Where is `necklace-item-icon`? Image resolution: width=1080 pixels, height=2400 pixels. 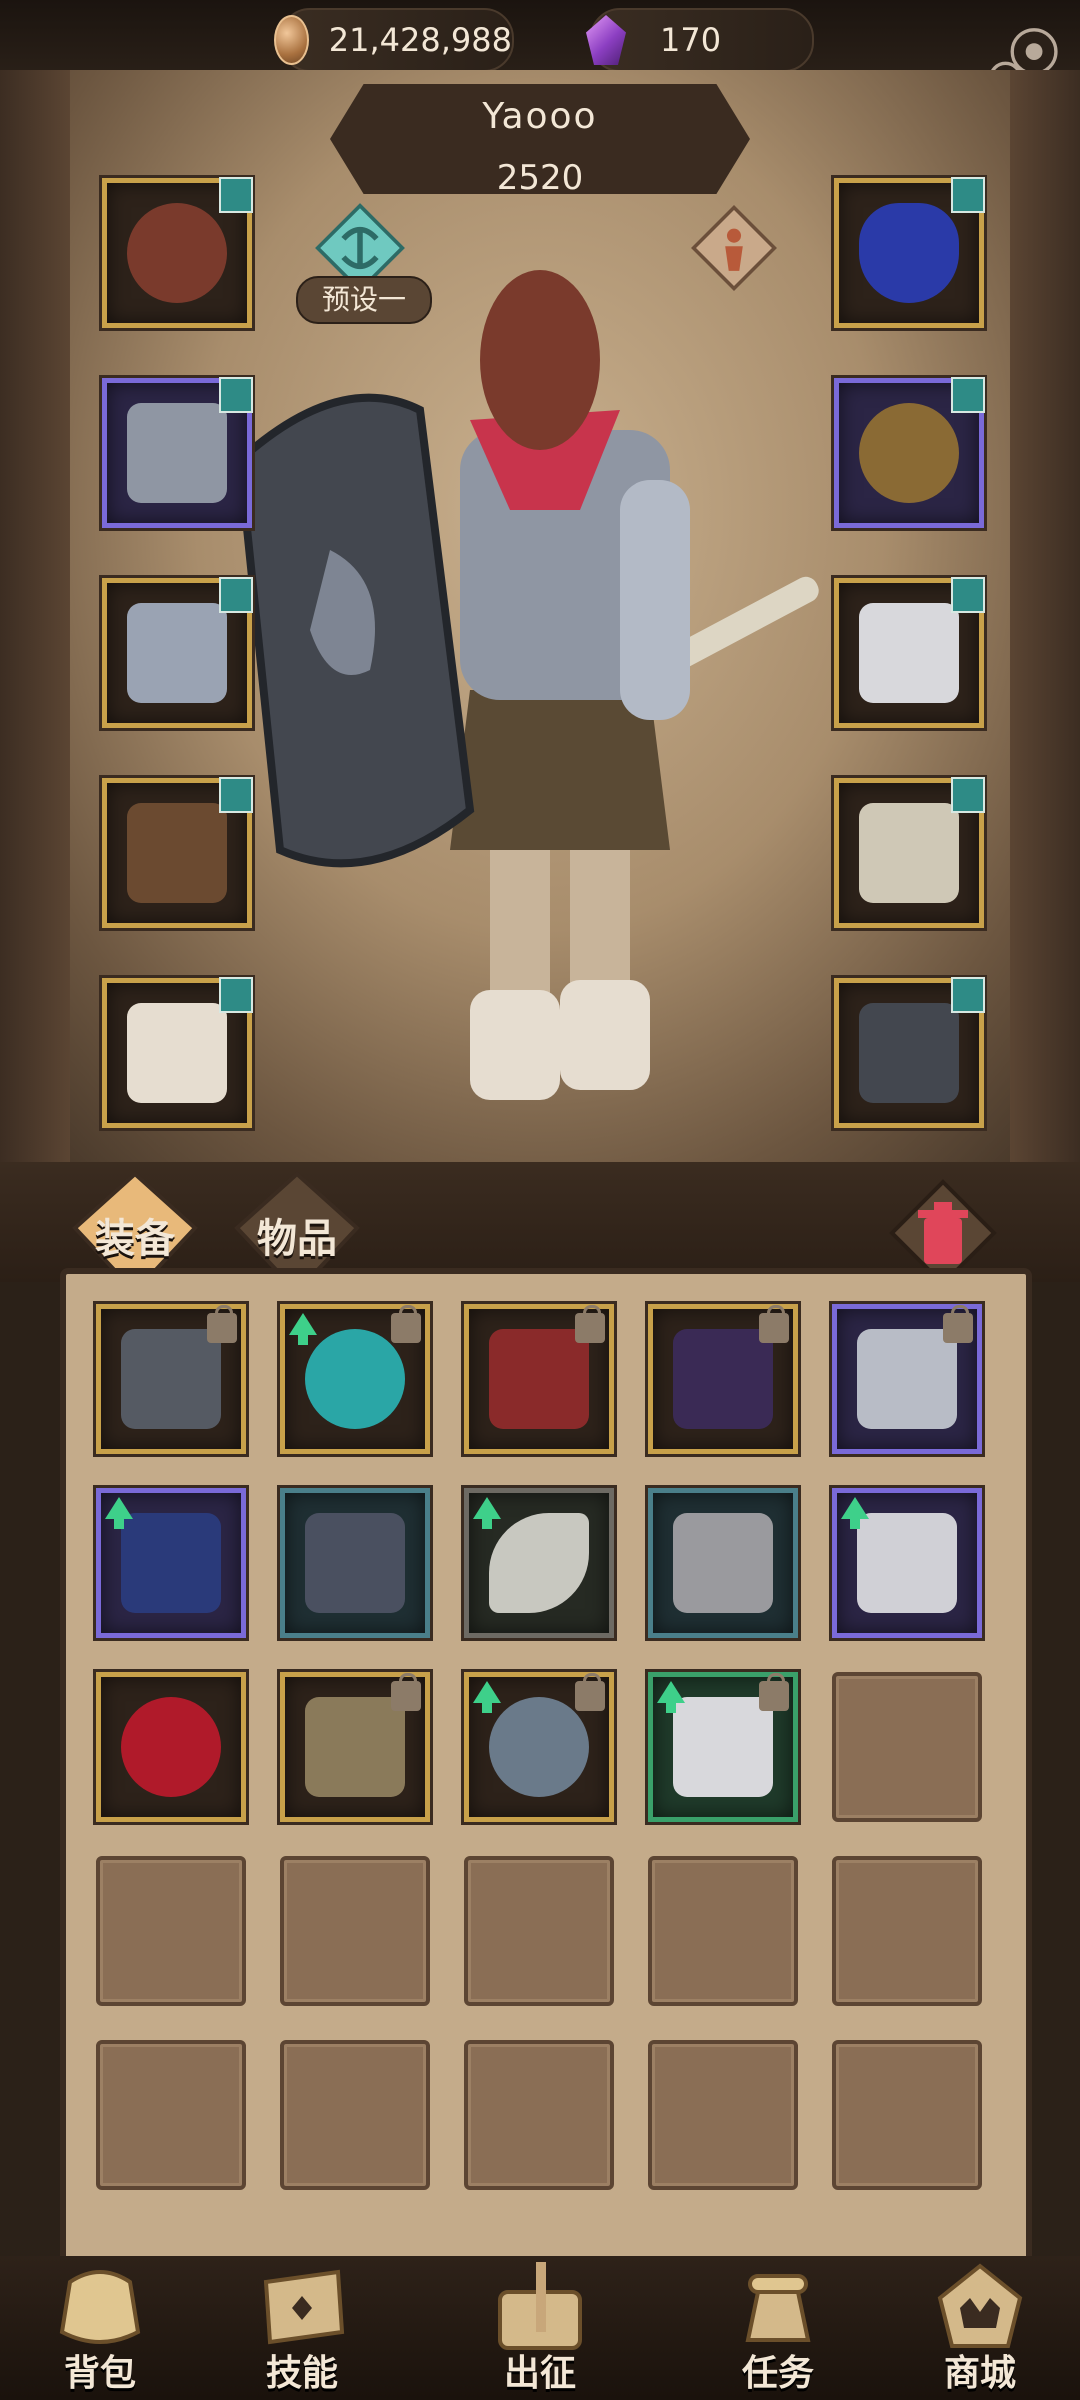
necklace-item-icon is located at coordinates (909, 253).